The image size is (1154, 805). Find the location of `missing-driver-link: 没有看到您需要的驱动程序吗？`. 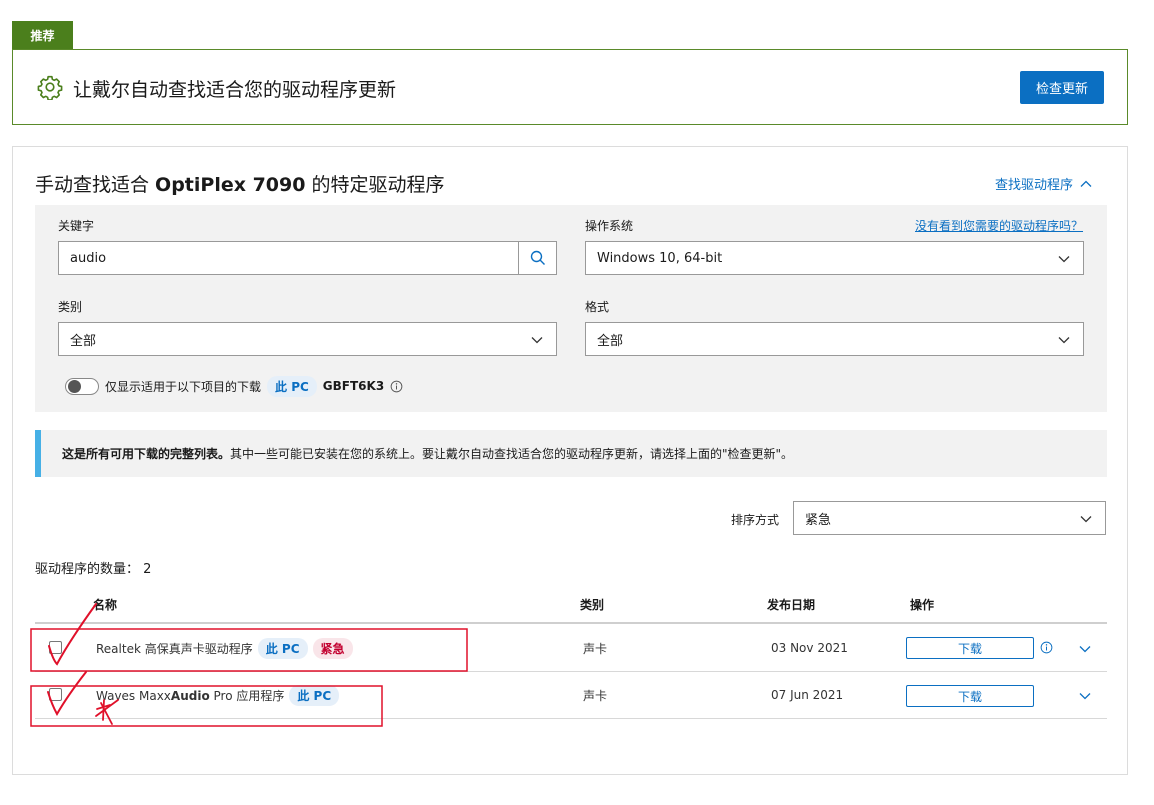

missing-driver-link: 没有看到您需要的驱动程序吗？ is located at coordinates (999, 225).